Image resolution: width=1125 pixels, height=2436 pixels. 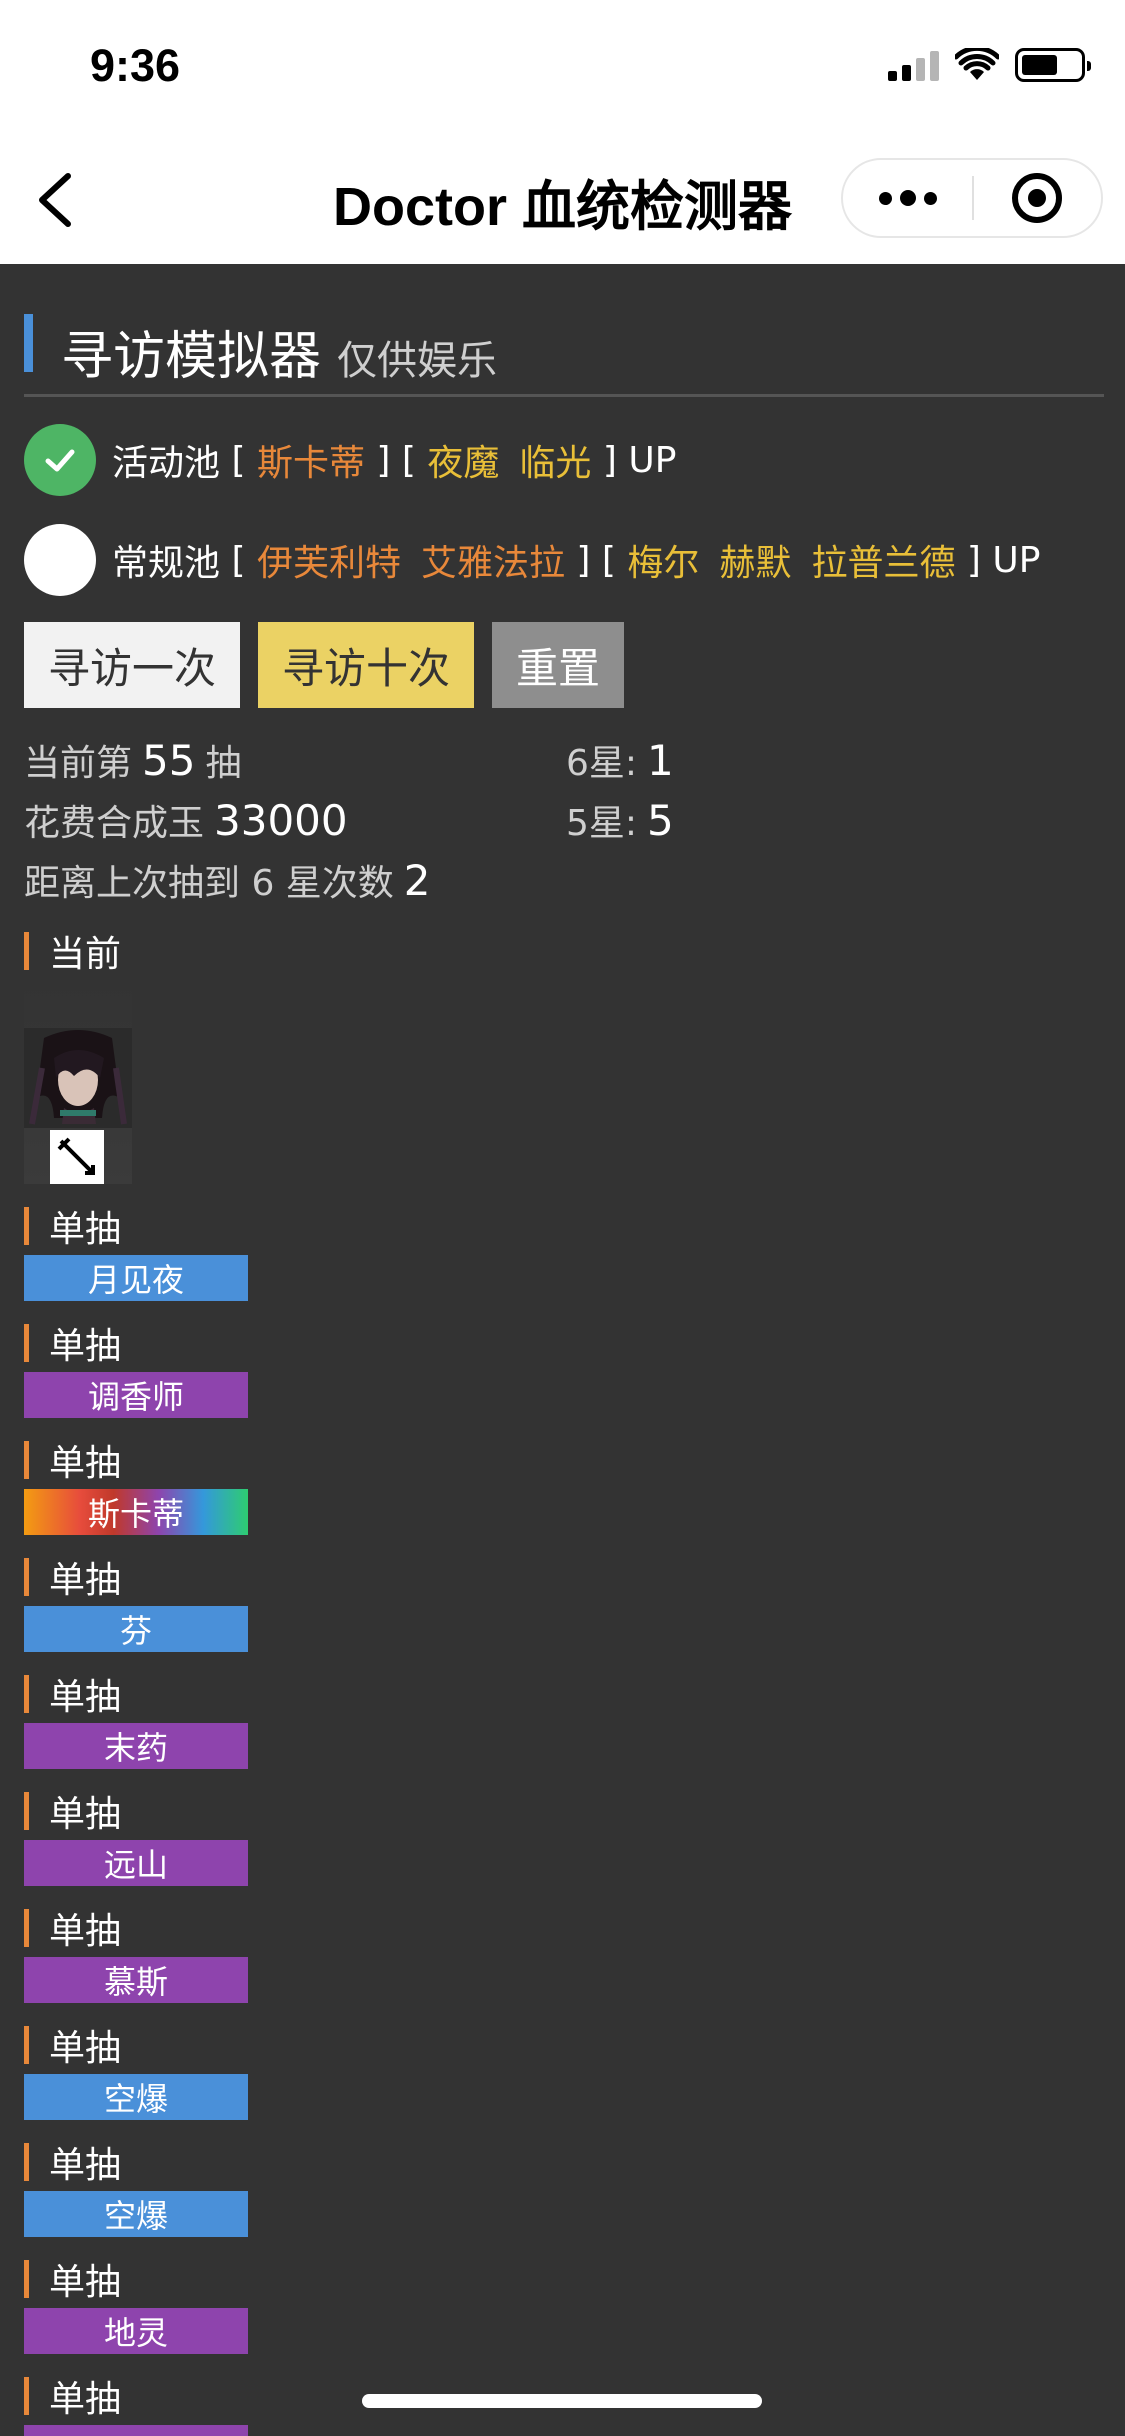 I want to click on operator-avatar-image, so click(x=78, y=1078).